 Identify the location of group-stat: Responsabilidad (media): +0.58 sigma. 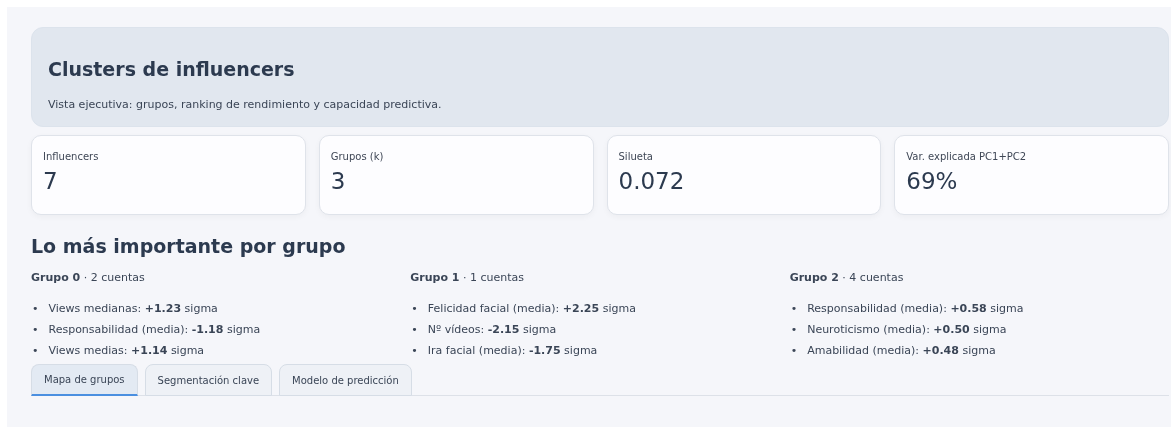
(915, 309).